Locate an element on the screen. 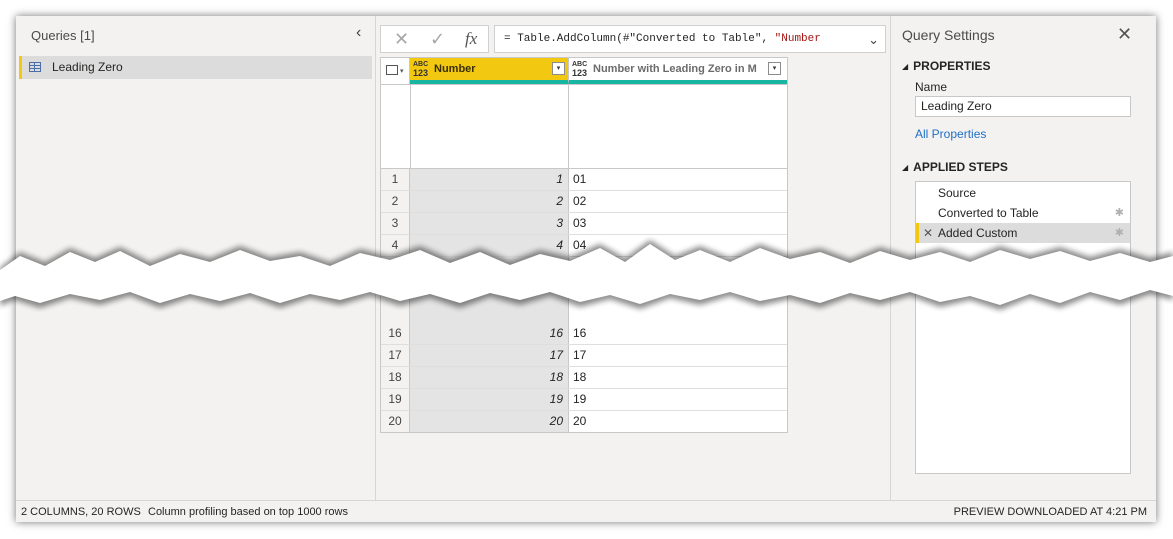  properties-header: ◢ PROPERTIES is located at coordinates (946, 66).